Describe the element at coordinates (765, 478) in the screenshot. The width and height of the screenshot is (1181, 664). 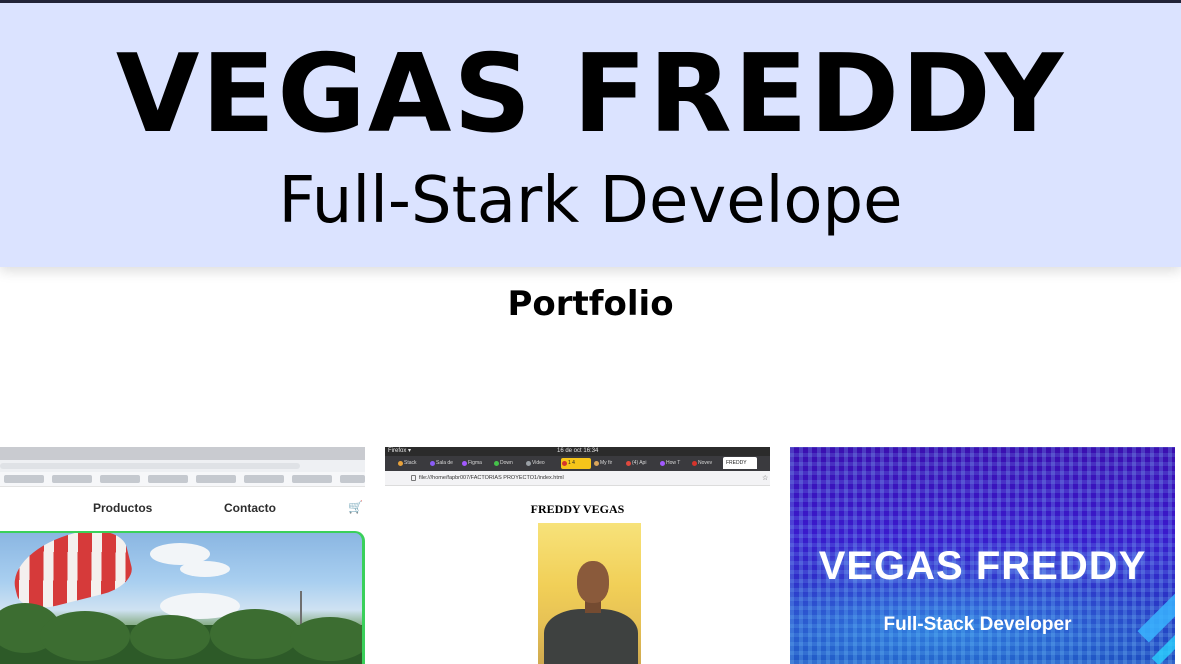
I see `star-icon: ☆` at that location.